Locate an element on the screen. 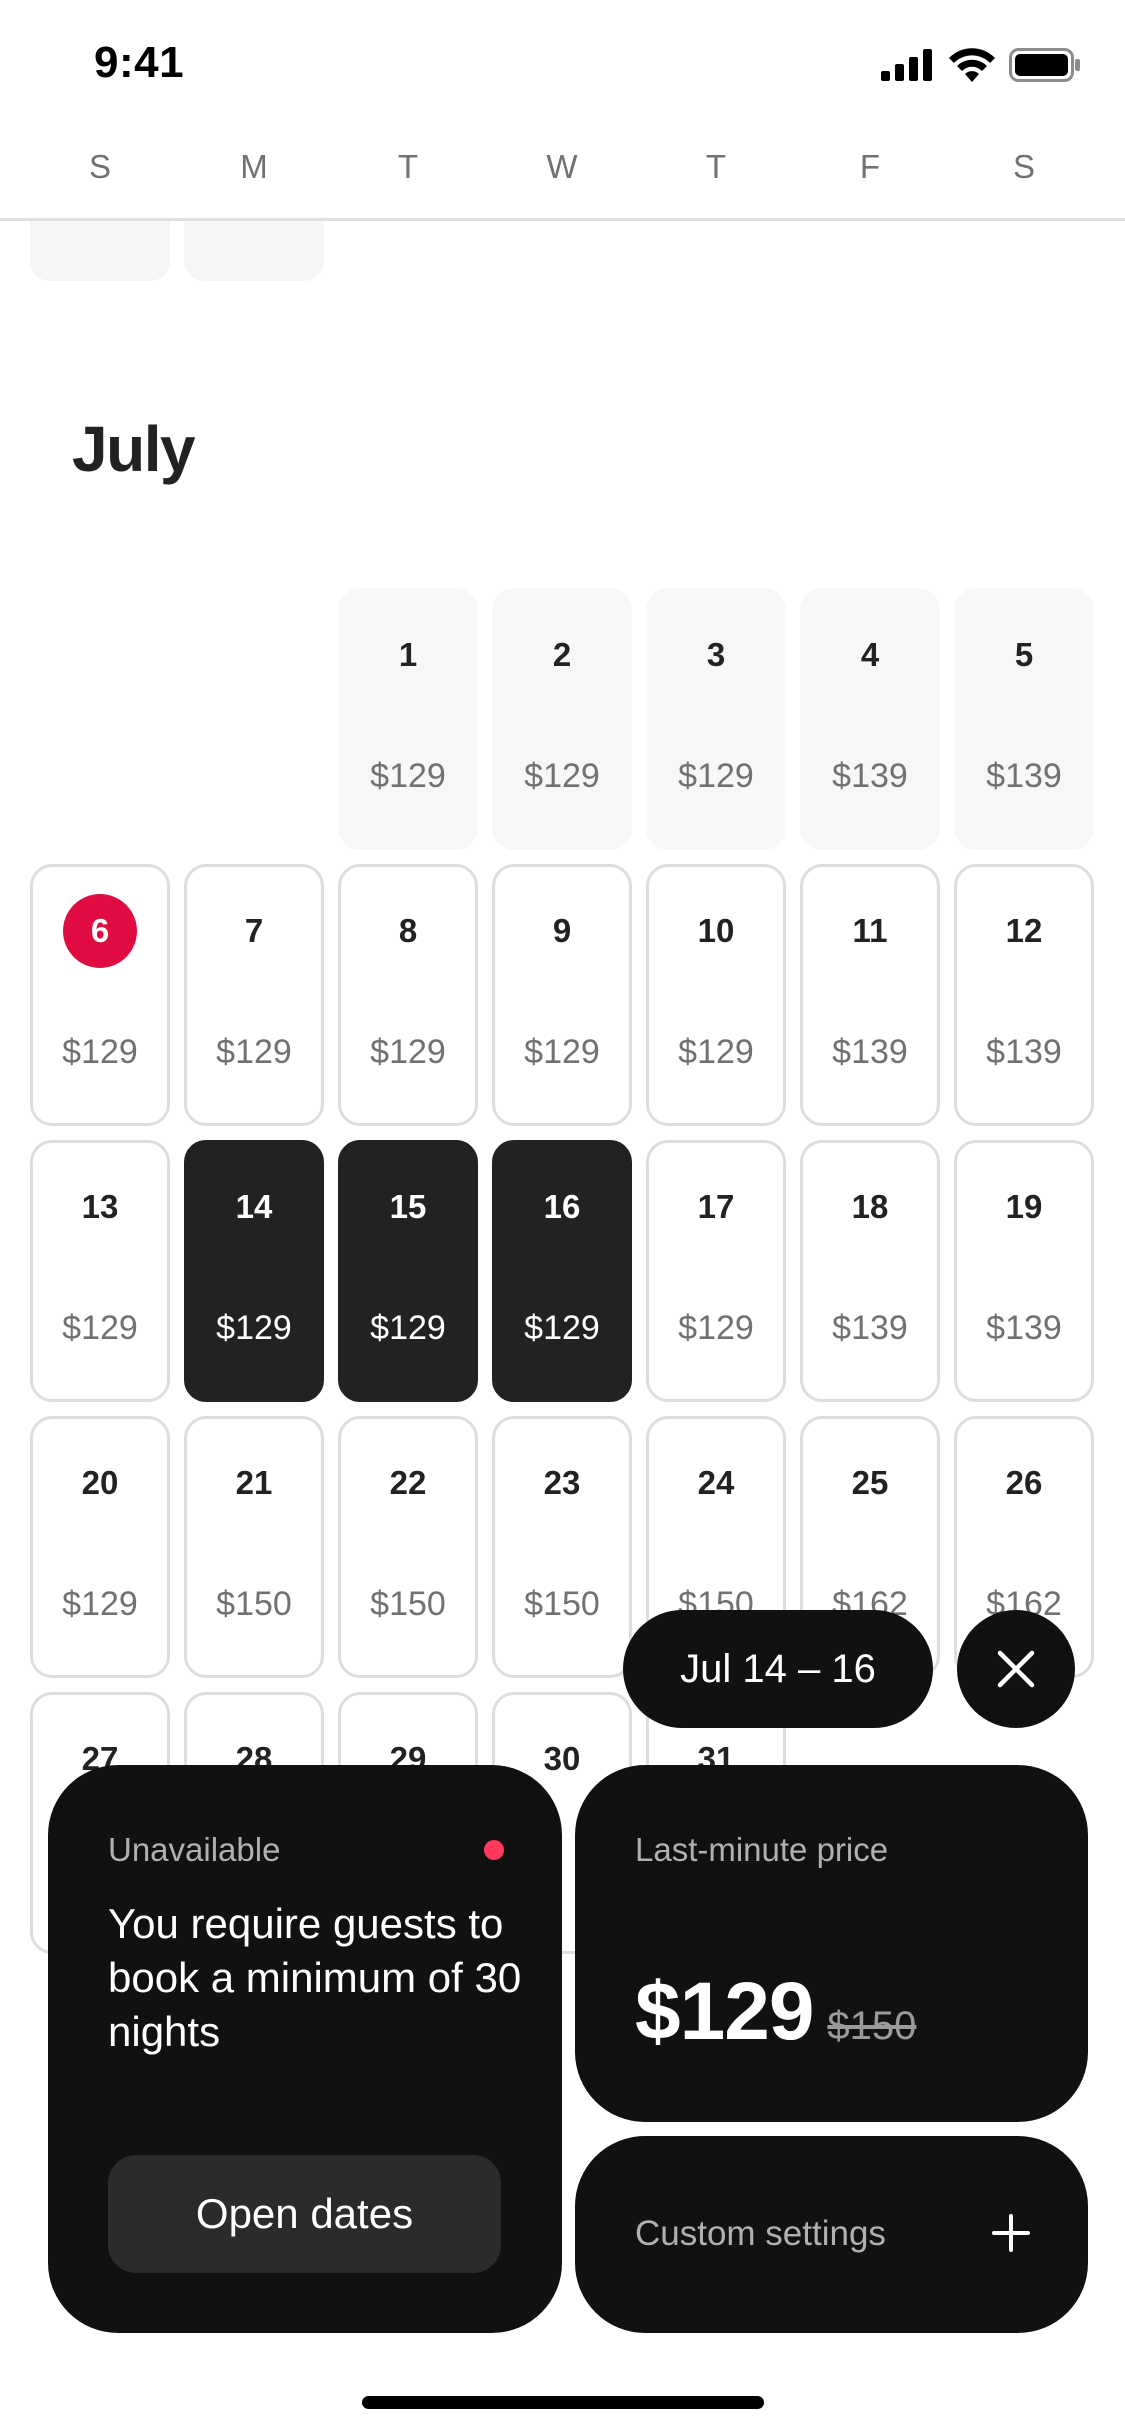 The image size is (1125, 2436). day-number: 2 is located at coordinates (562, 655).